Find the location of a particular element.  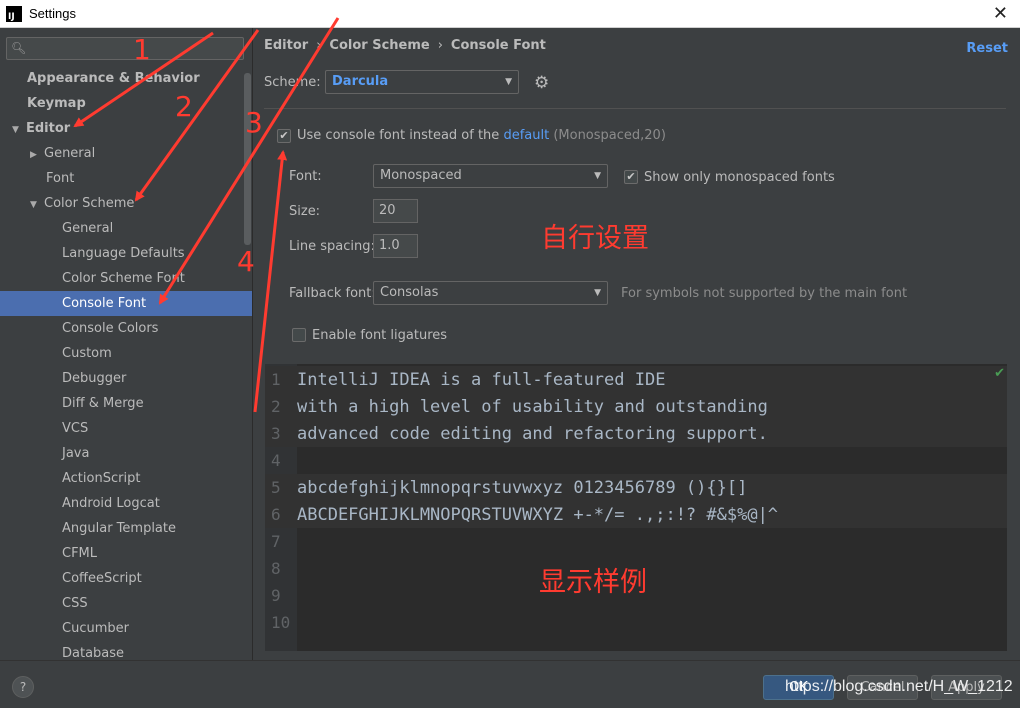

sidebar-item-console-colors: Console Colors is located at coordinates (126, 328).